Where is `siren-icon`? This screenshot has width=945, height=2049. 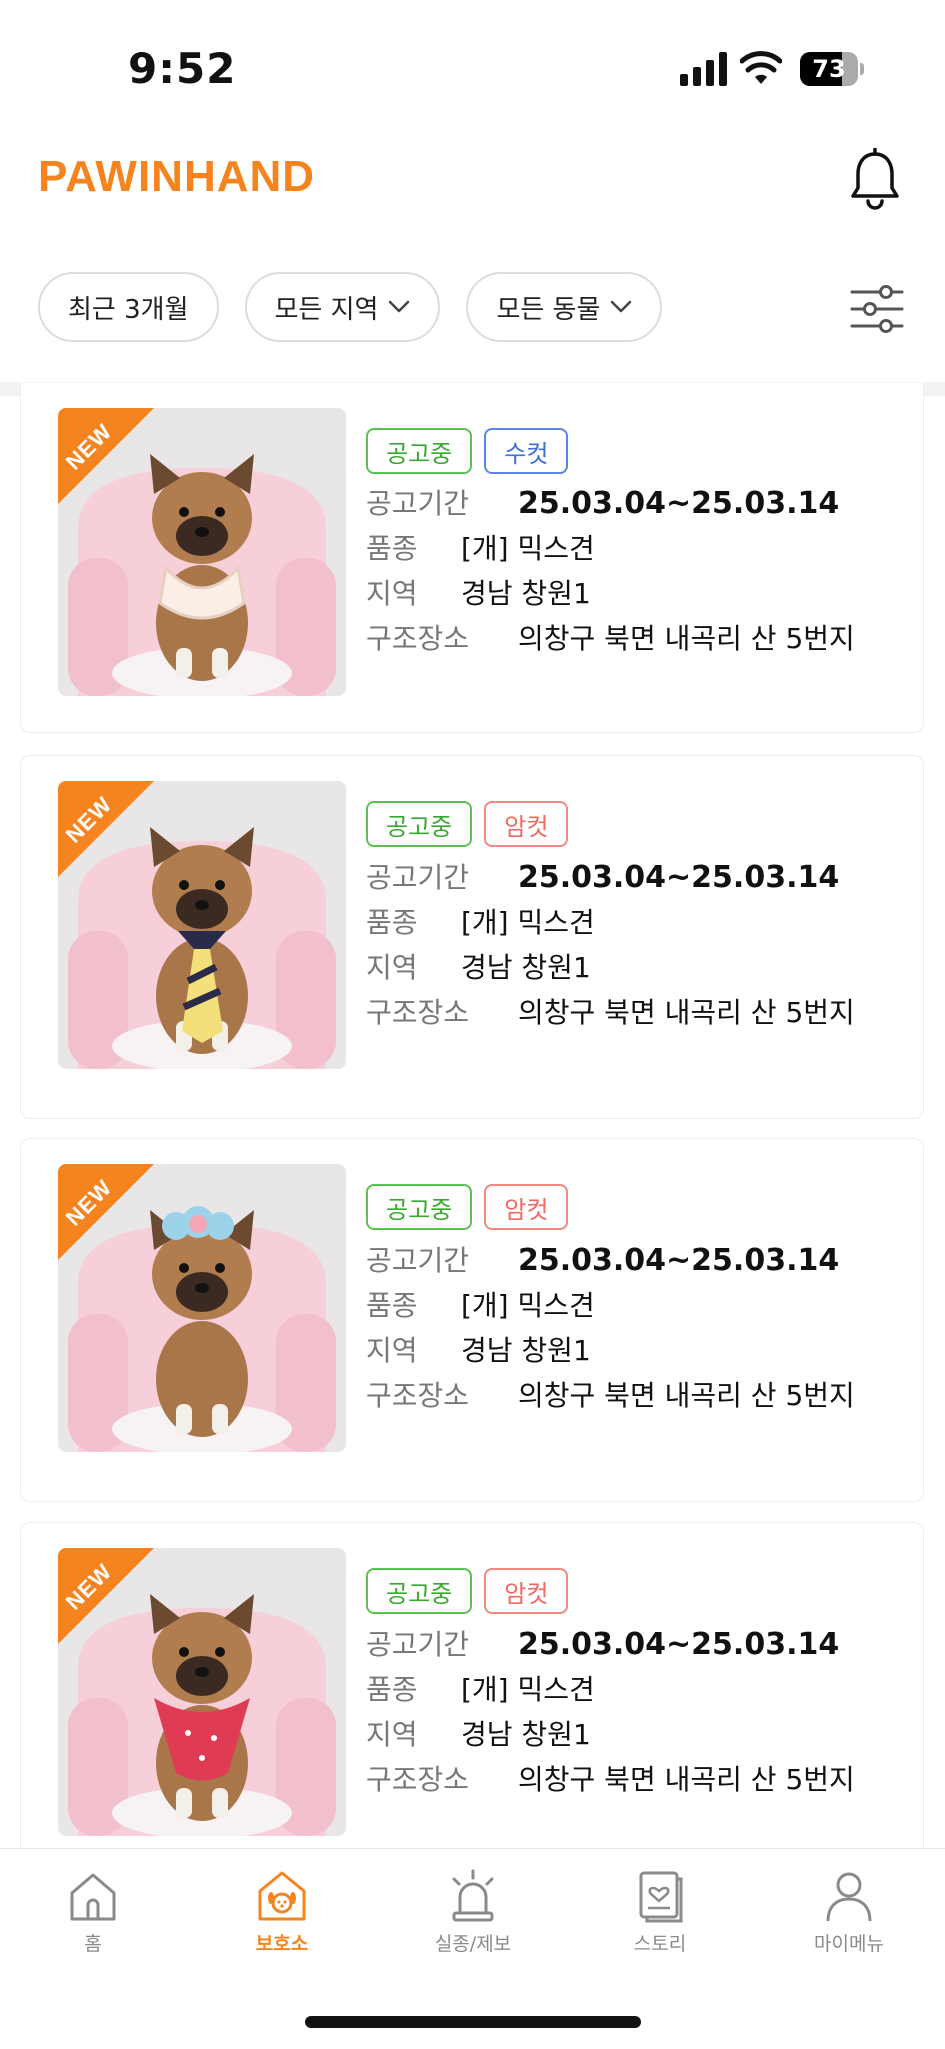 siren-icon is located at coordinates (473, 1895).